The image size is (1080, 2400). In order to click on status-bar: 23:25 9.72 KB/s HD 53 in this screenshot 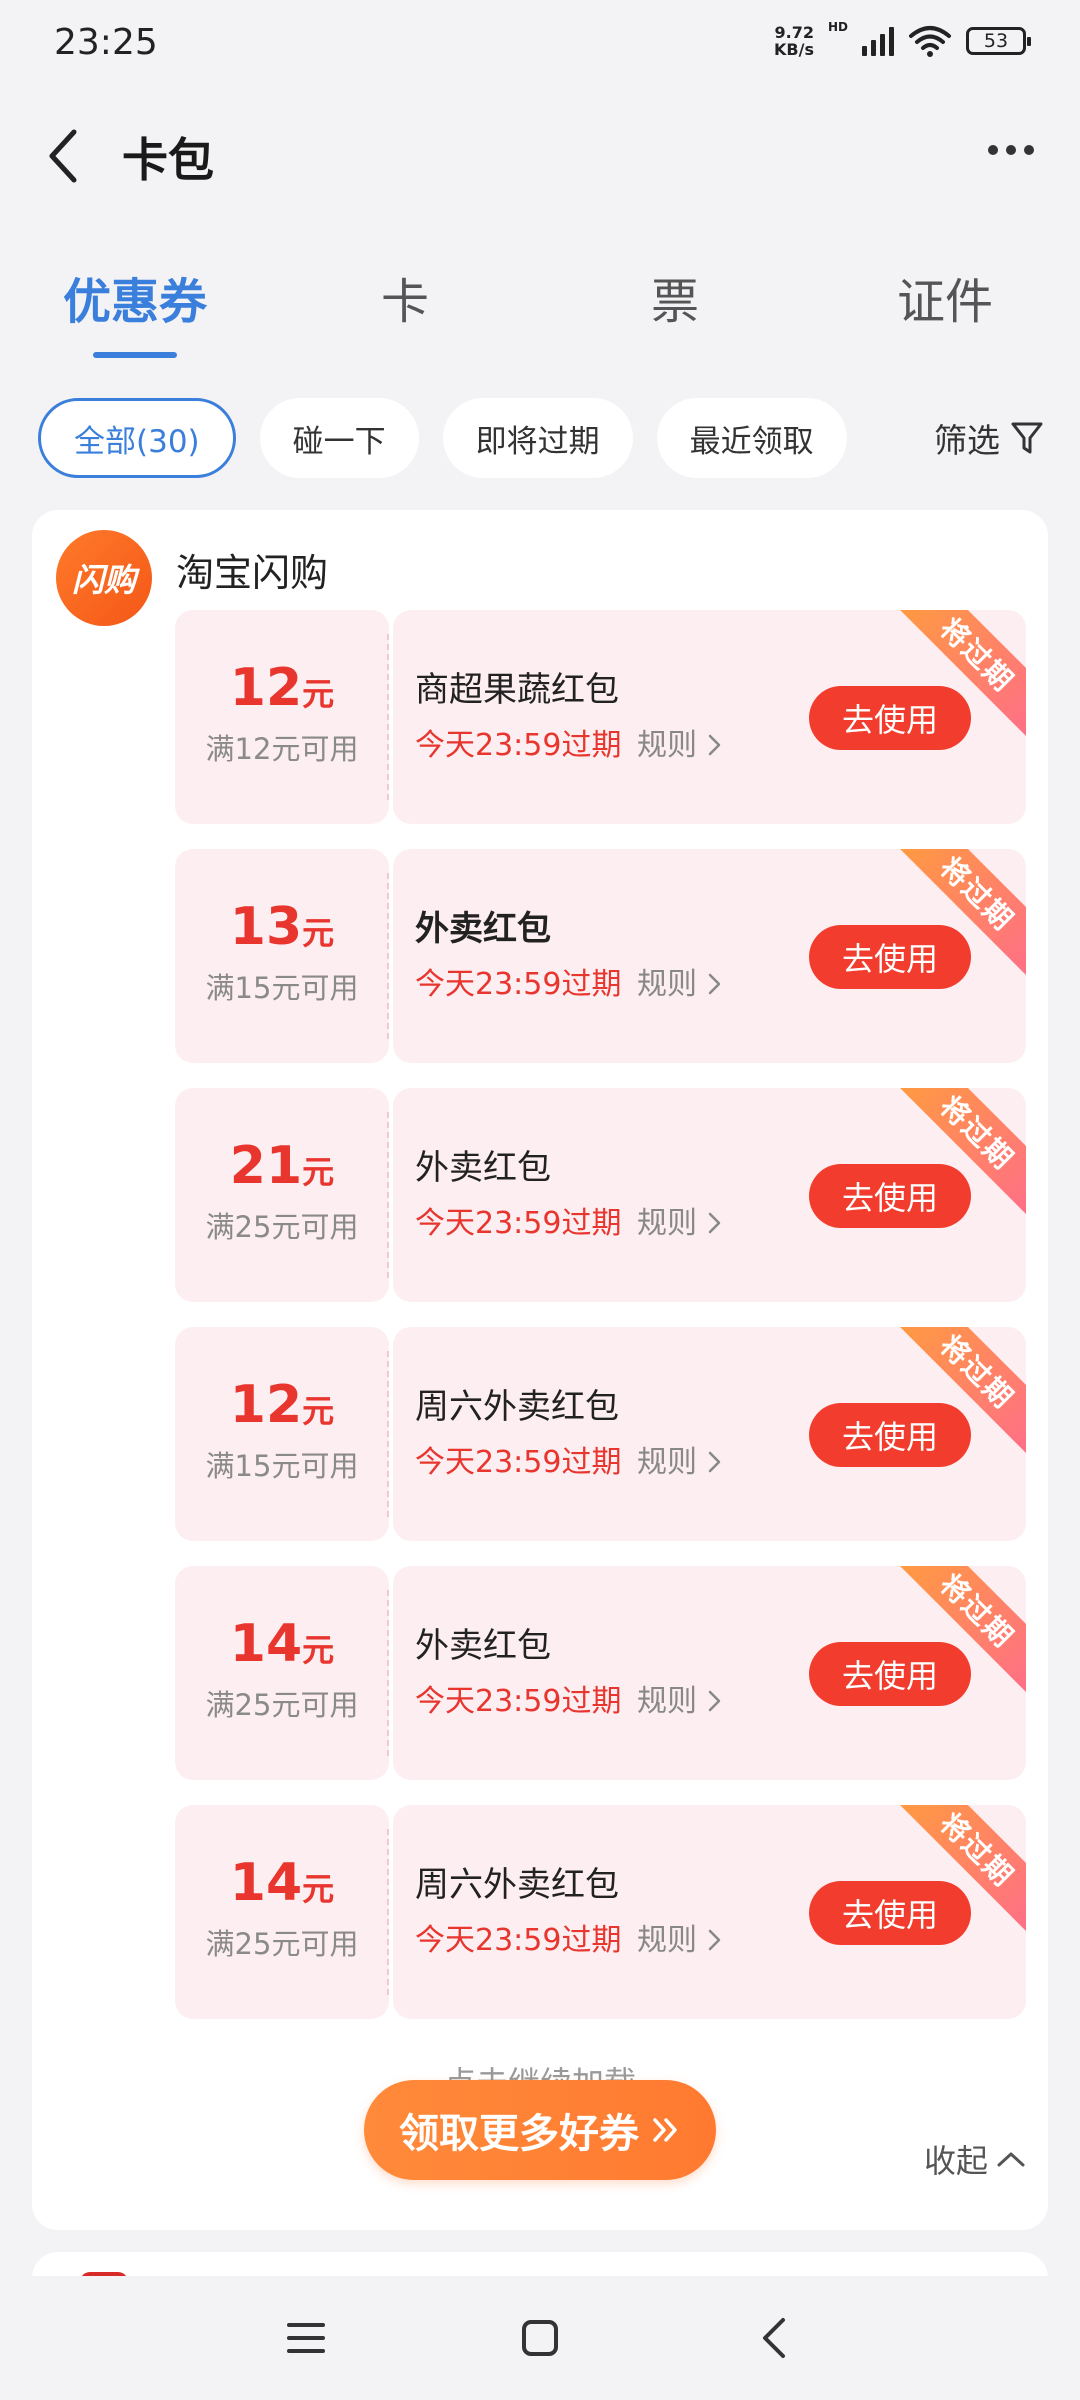, I will do `click(540, 45)`.